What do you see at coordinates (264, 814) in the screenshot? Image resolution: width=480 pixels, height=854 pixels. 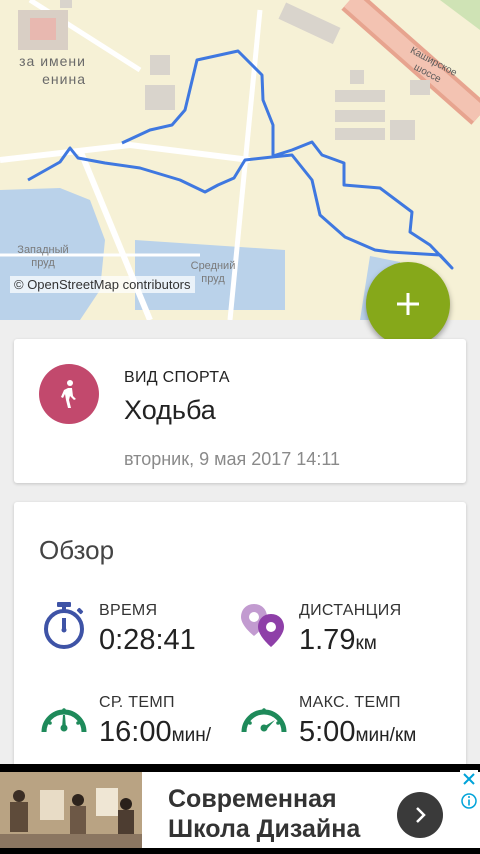 I see `ad-headline: Современная Школа Дизайна` at bounding box center [264, 814].